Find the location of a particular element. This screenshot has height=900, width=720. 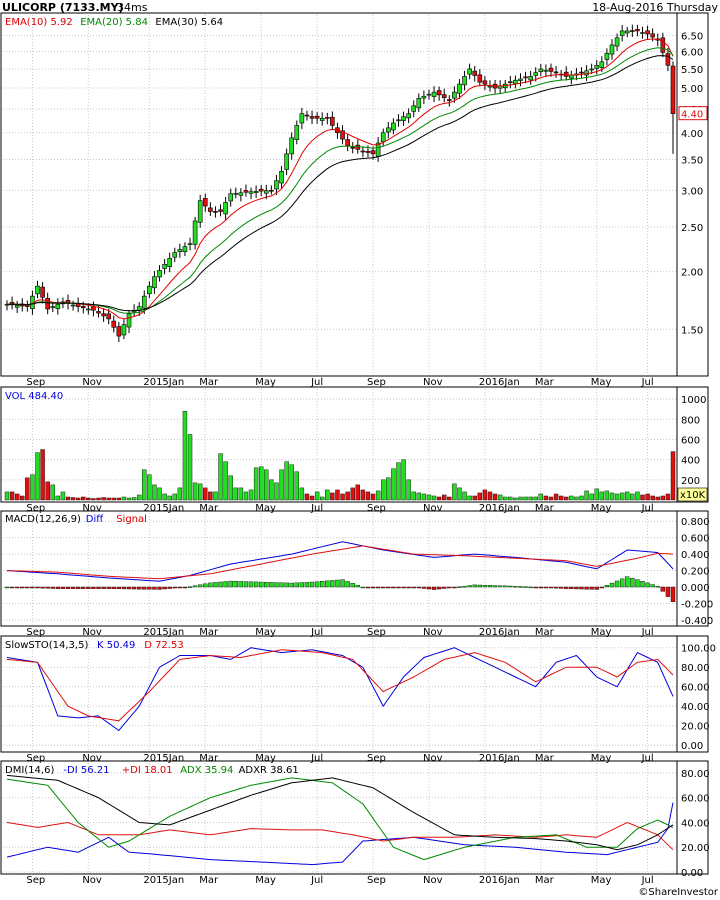

price-legend-2: EMA(30) 5.64 is located at coordinates (189, 22).